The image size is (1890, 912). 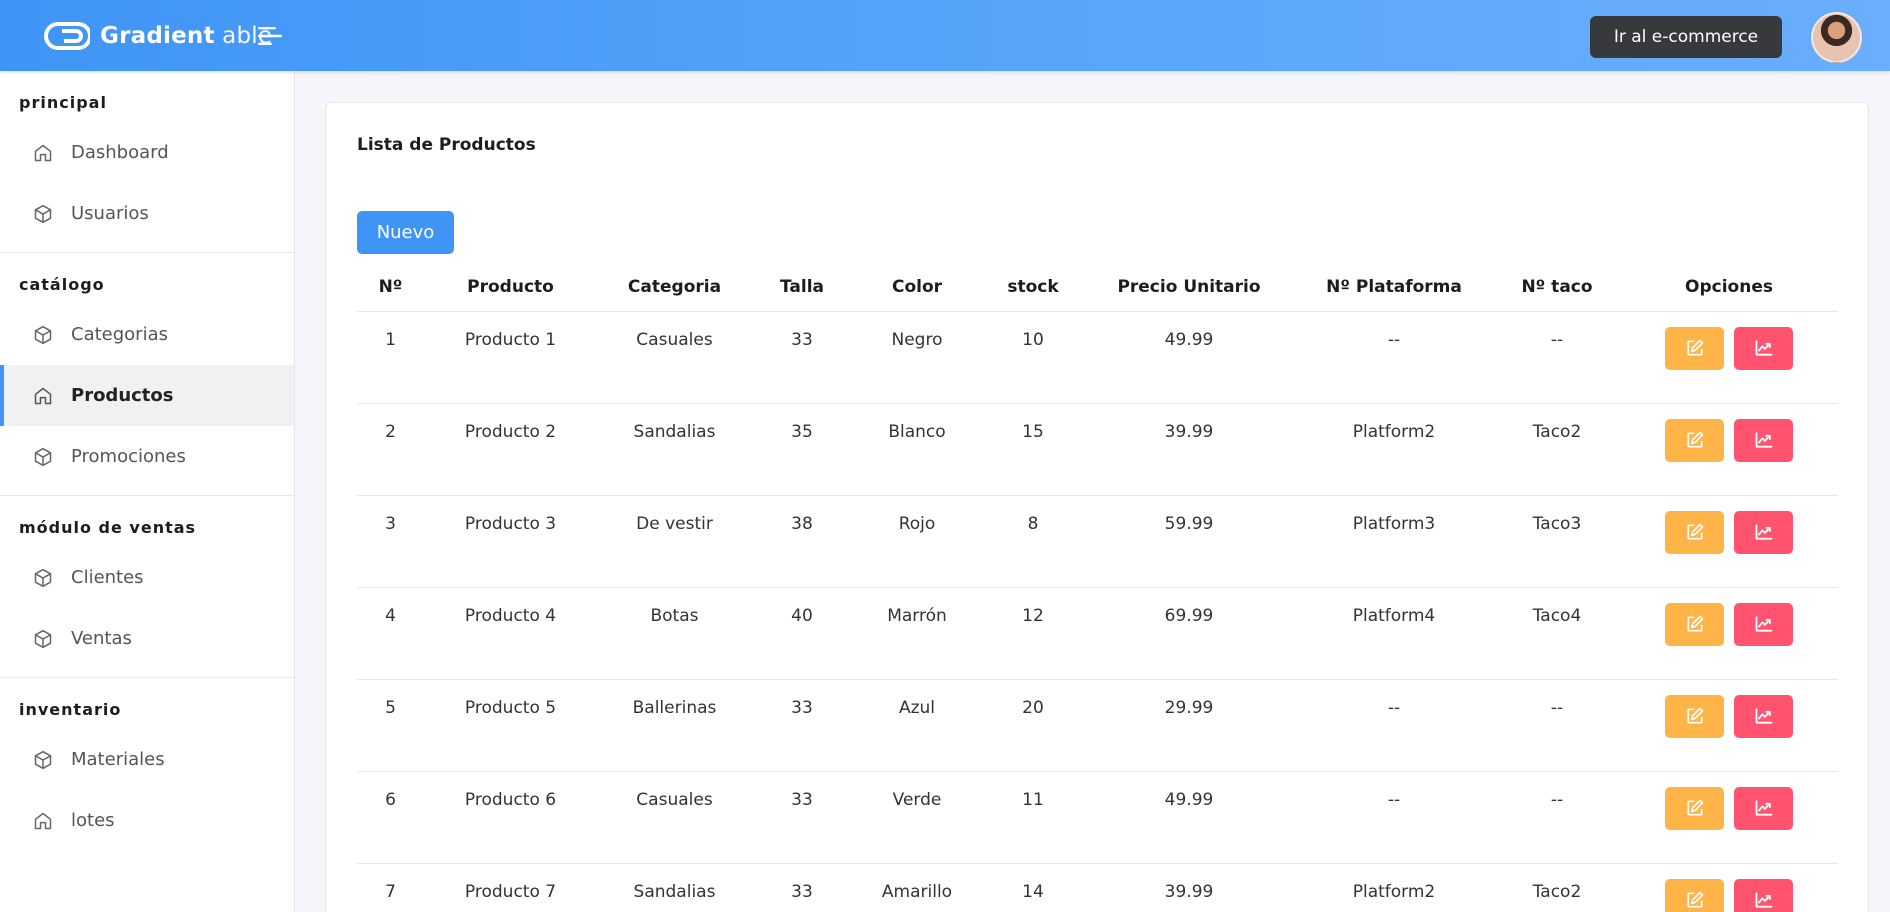 What do you see at coordinates (128, 456) in the screenshot?
I see `sidebar-item-label: Promociones` at bounding box center [128, 456].